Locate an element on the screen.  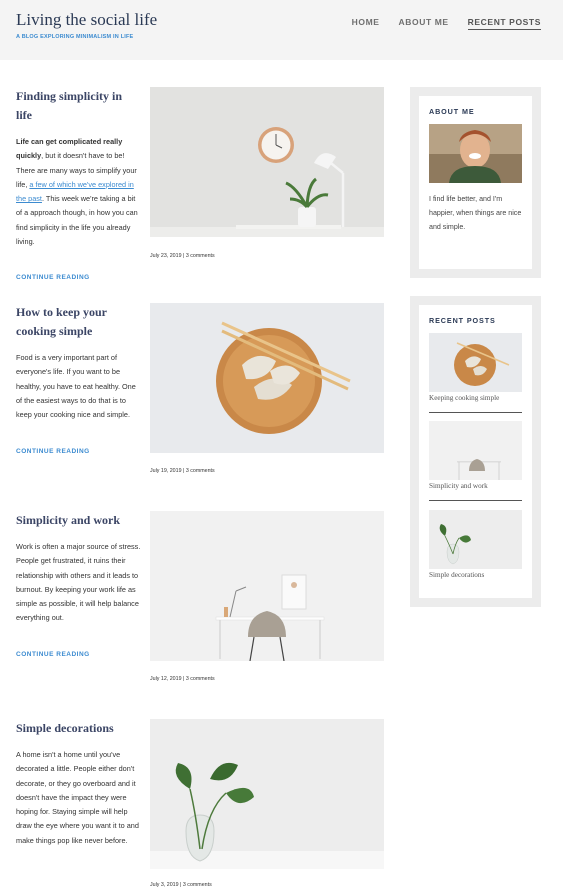
main-nav: HOME ABOUT ME RECENT POSTS is located at coordinates (446, 23).